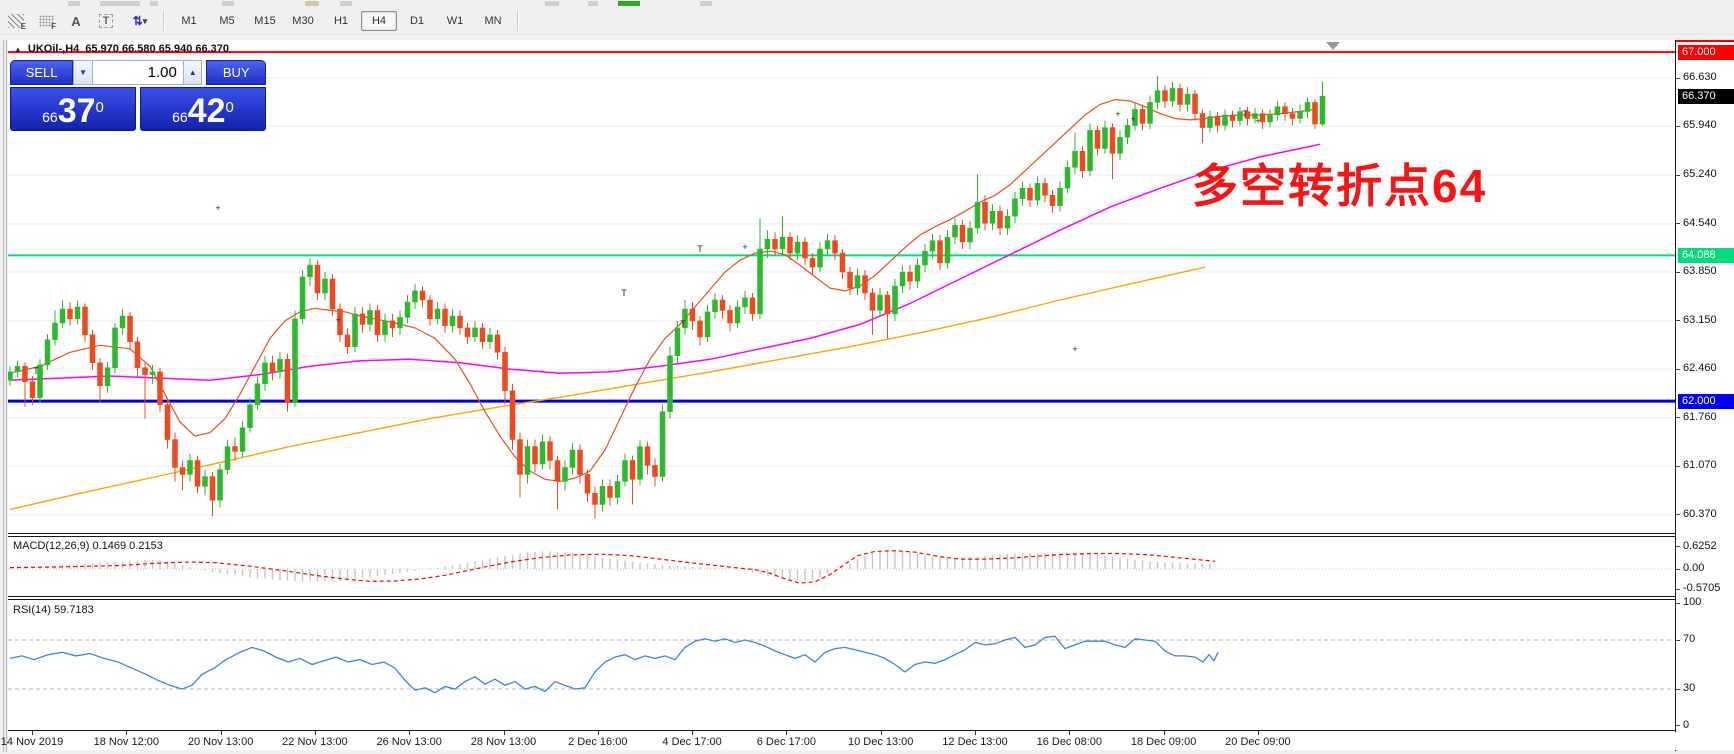 This screenshot has width=1734, height=754. What do you see at coordinates (227, 21) in the screenshot?
I see `timeframe-button-m5: M5` at bounding box center [227, 21].